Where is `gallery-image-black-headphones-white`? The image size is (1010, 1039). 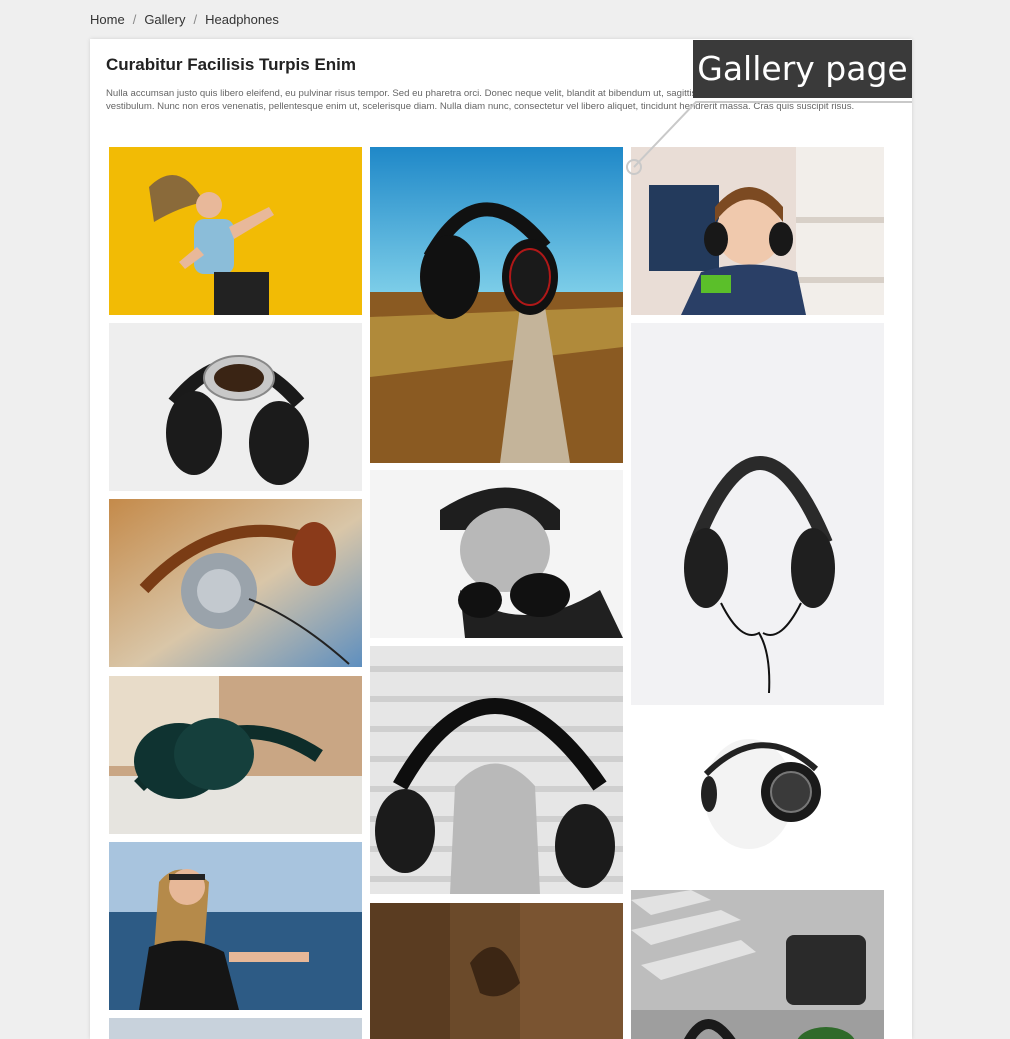 gallery-image-black-headphones-white is located at coordinates (757, 514).